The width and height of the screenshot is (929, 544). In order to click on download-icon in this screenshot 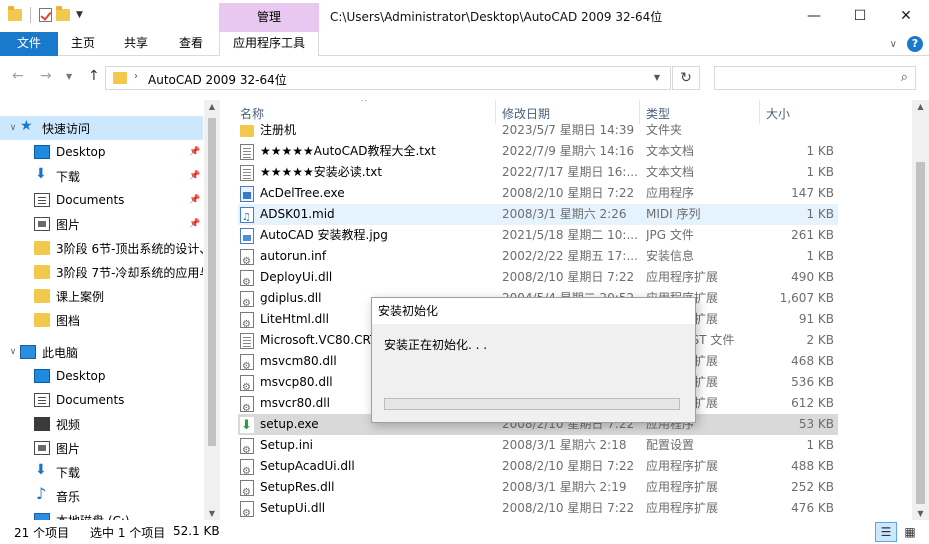, I will do `click(42, 174)`.